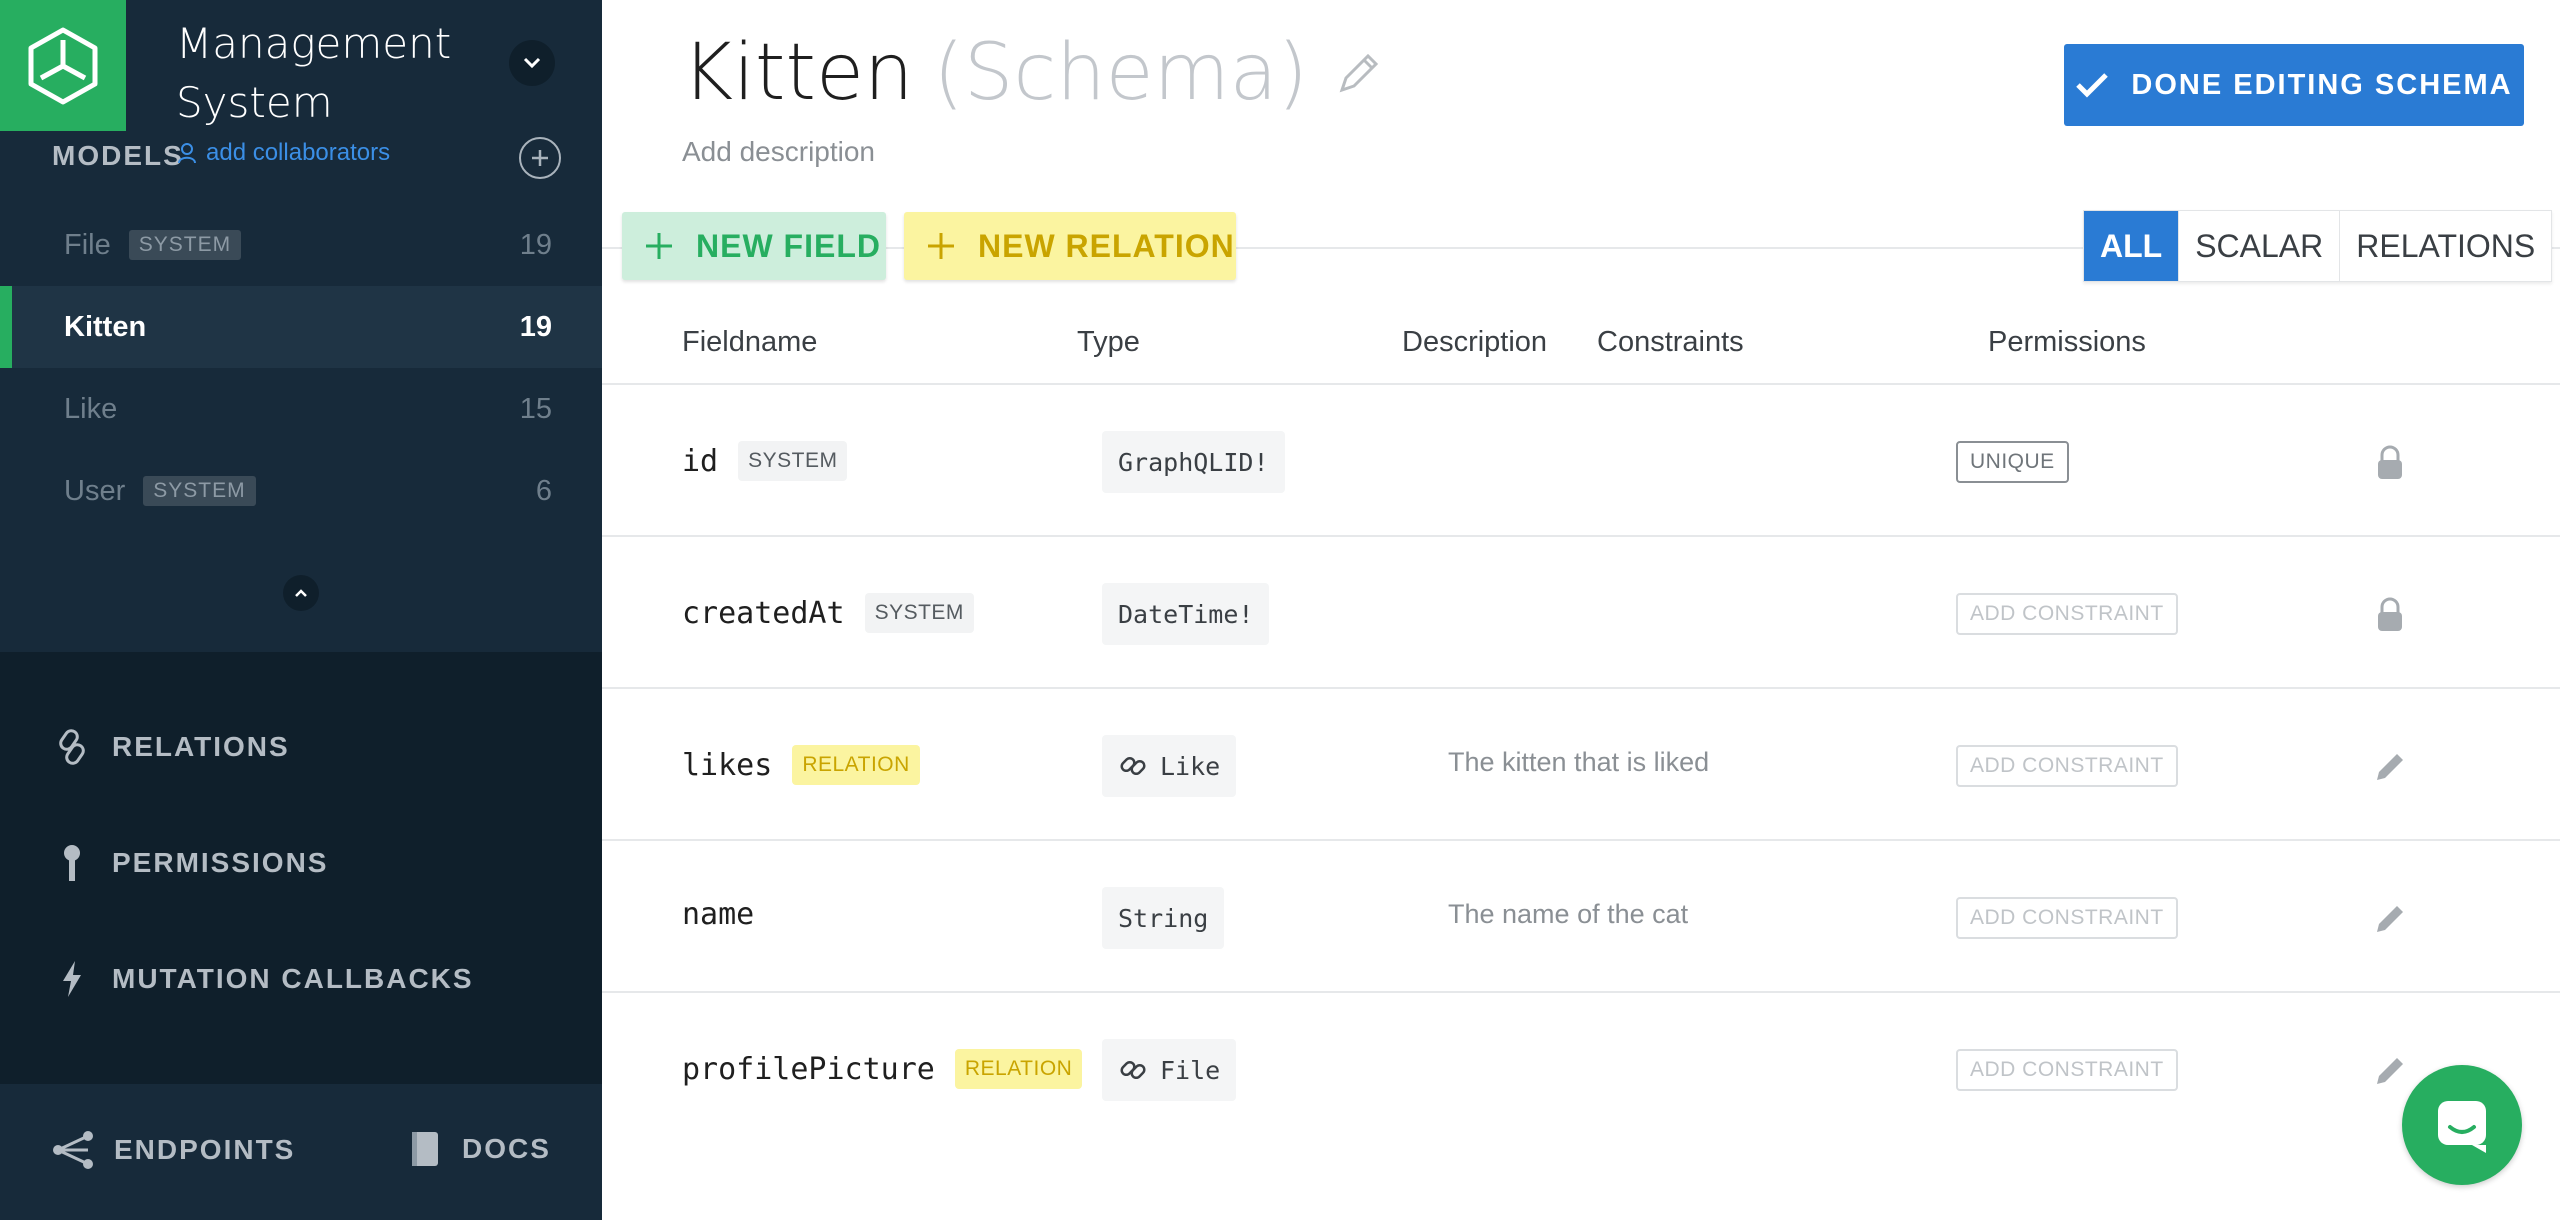  I want to click on field-type: GraphQLID!, so click(1193, 462).